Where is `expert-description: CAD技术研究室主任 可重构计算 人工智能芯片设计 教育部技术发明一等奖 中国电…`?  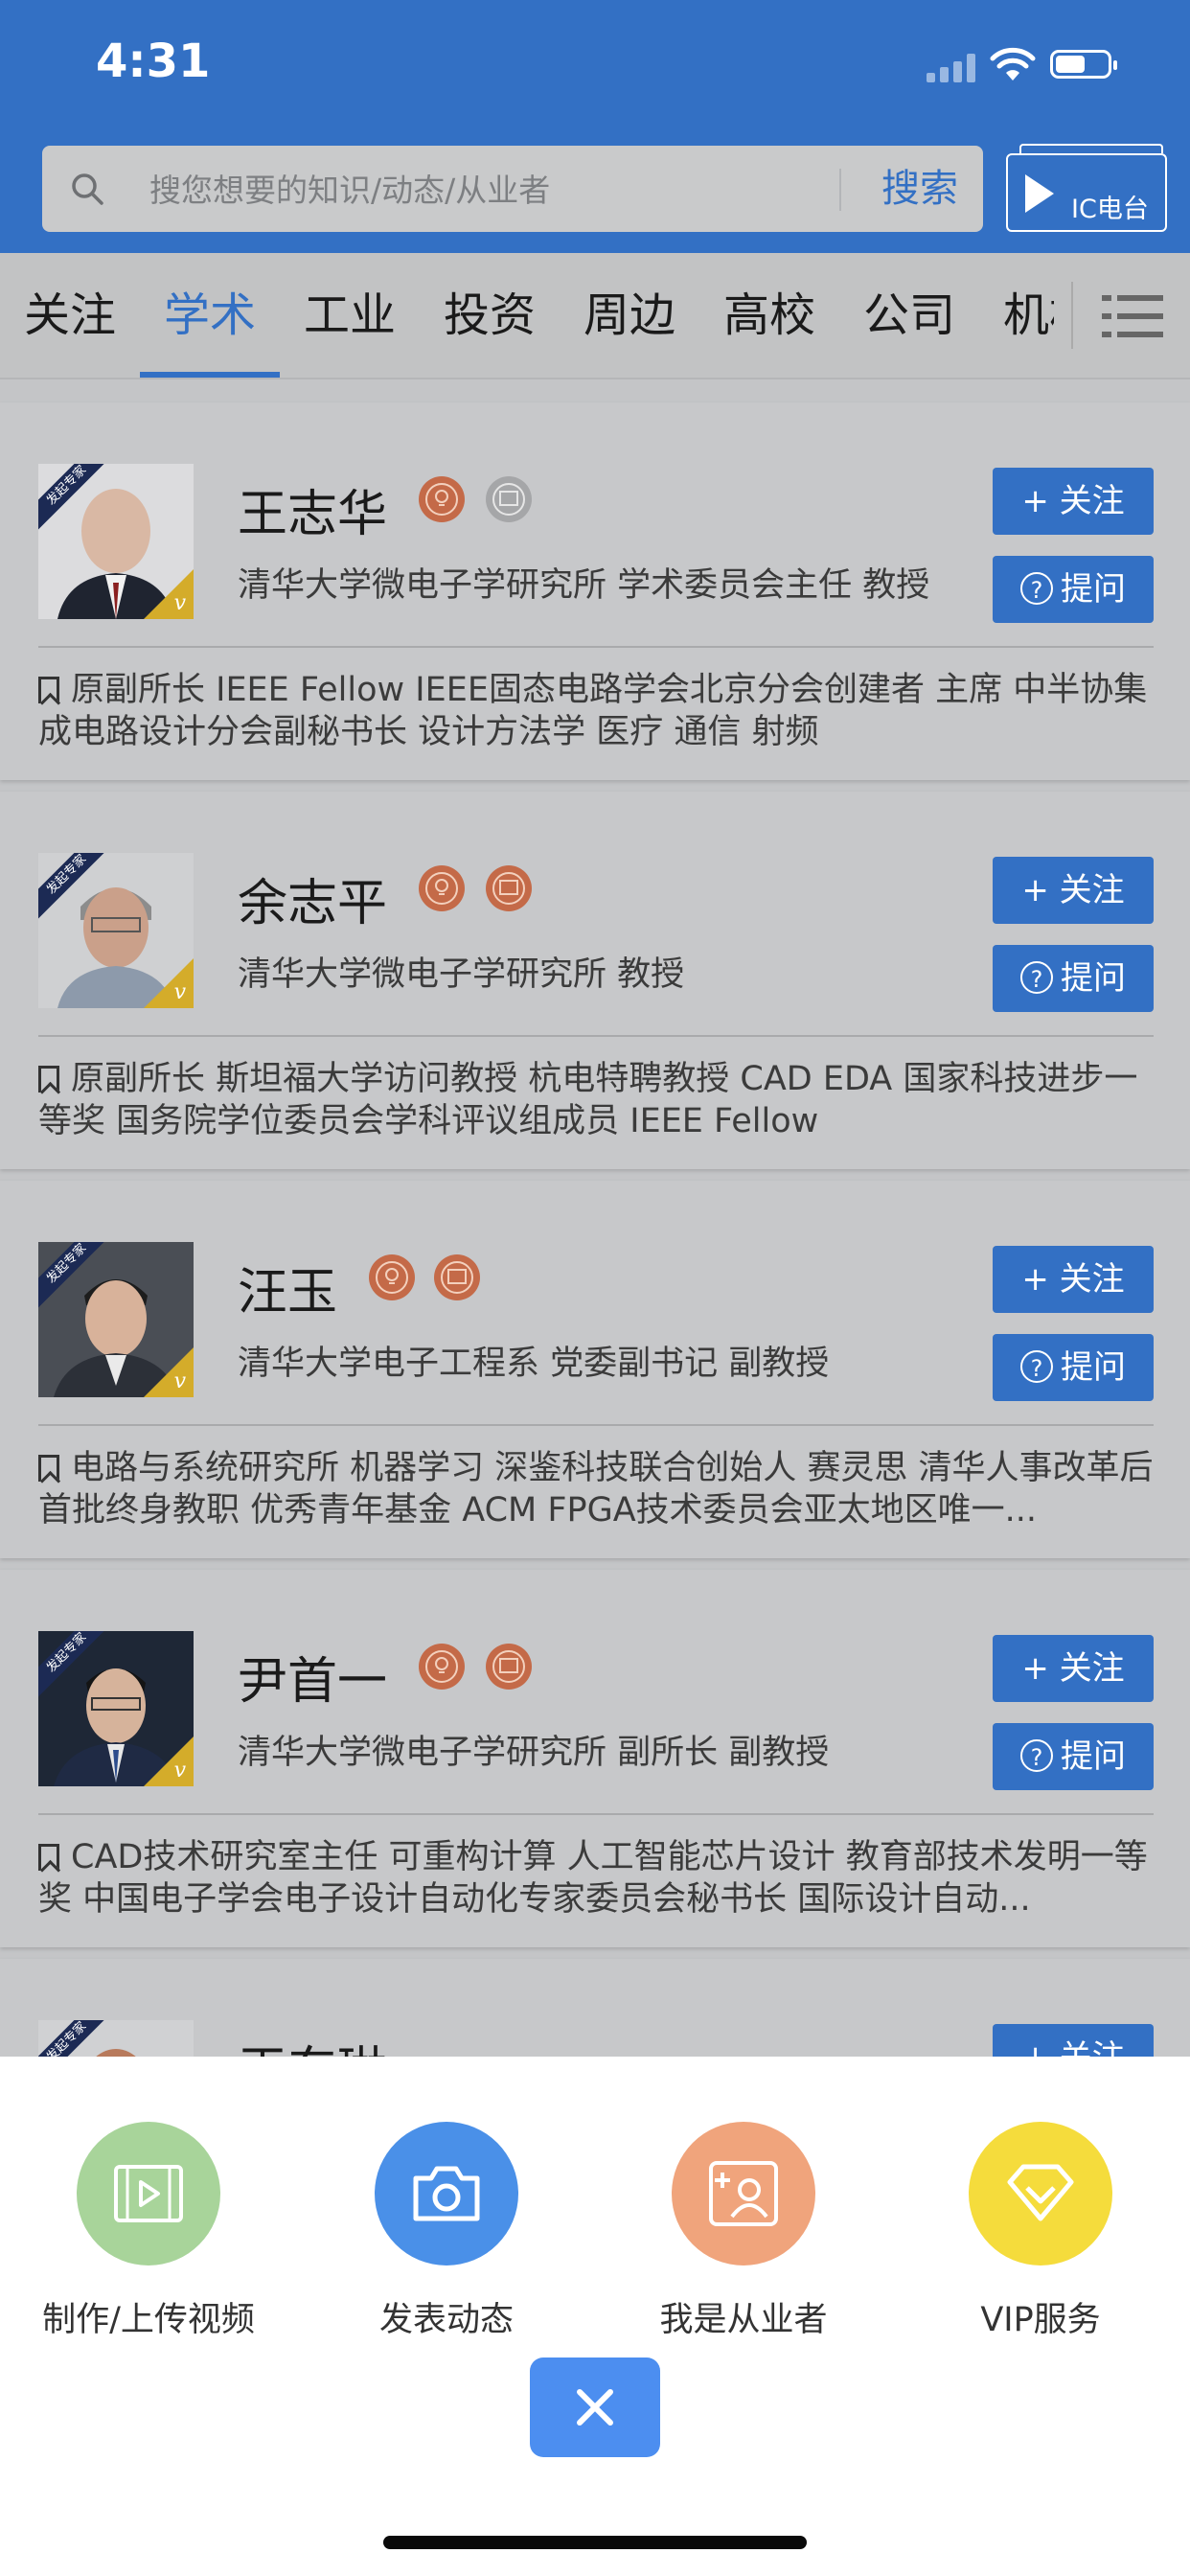
expert-description: CAD技术研究室主任 可重构计算 人工智能芯片设计 教育部技术发明一等奖 中国电… is located at coordinates (593, 1878).